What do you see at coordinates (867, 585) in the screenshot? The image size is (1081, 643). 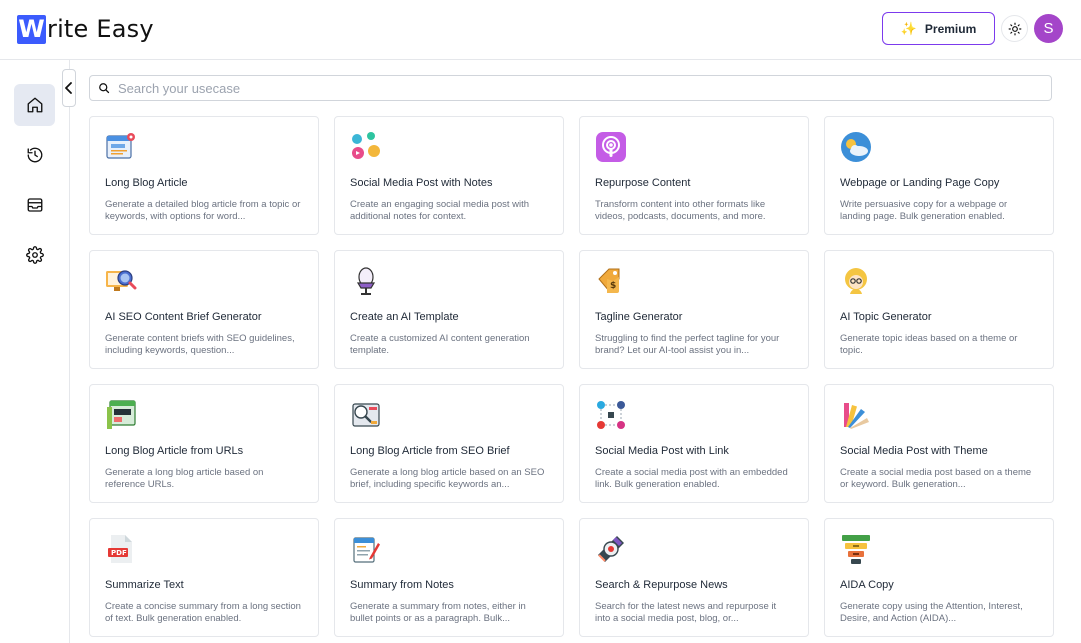 I see `card-title: AIDA Copy` at bounding box center [867, 585].